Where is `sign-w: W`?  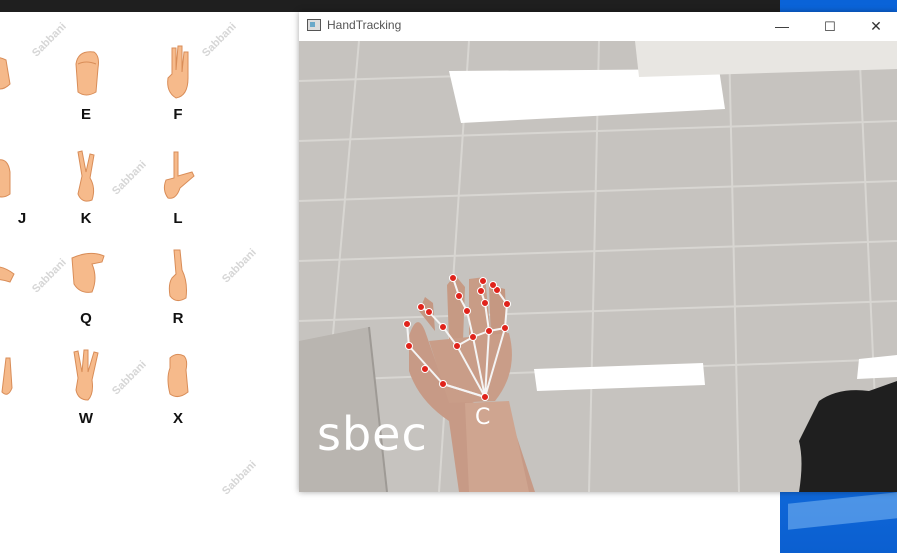
sign-w: W is located at coordinates (86, 393).